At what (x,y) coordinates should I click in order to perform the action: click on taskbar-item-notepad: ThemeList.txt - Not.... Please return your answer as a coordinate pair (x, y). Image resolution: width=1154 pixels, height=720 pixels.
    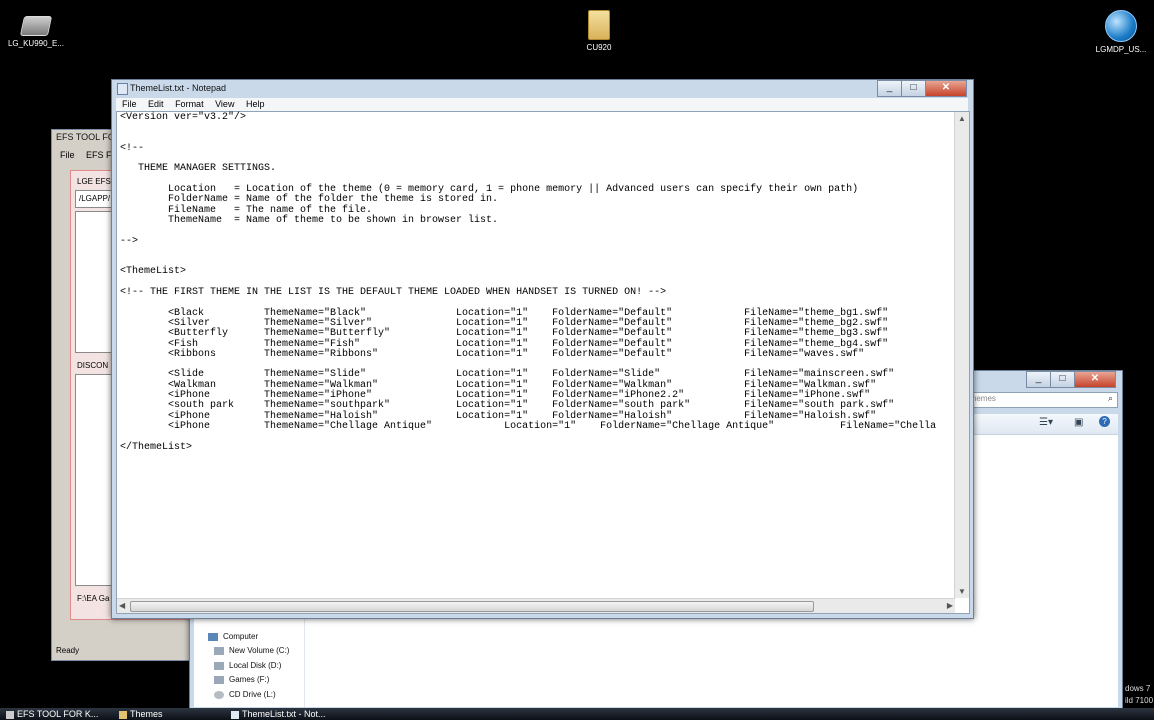
    Looking at the image, I should click on (278, 714).